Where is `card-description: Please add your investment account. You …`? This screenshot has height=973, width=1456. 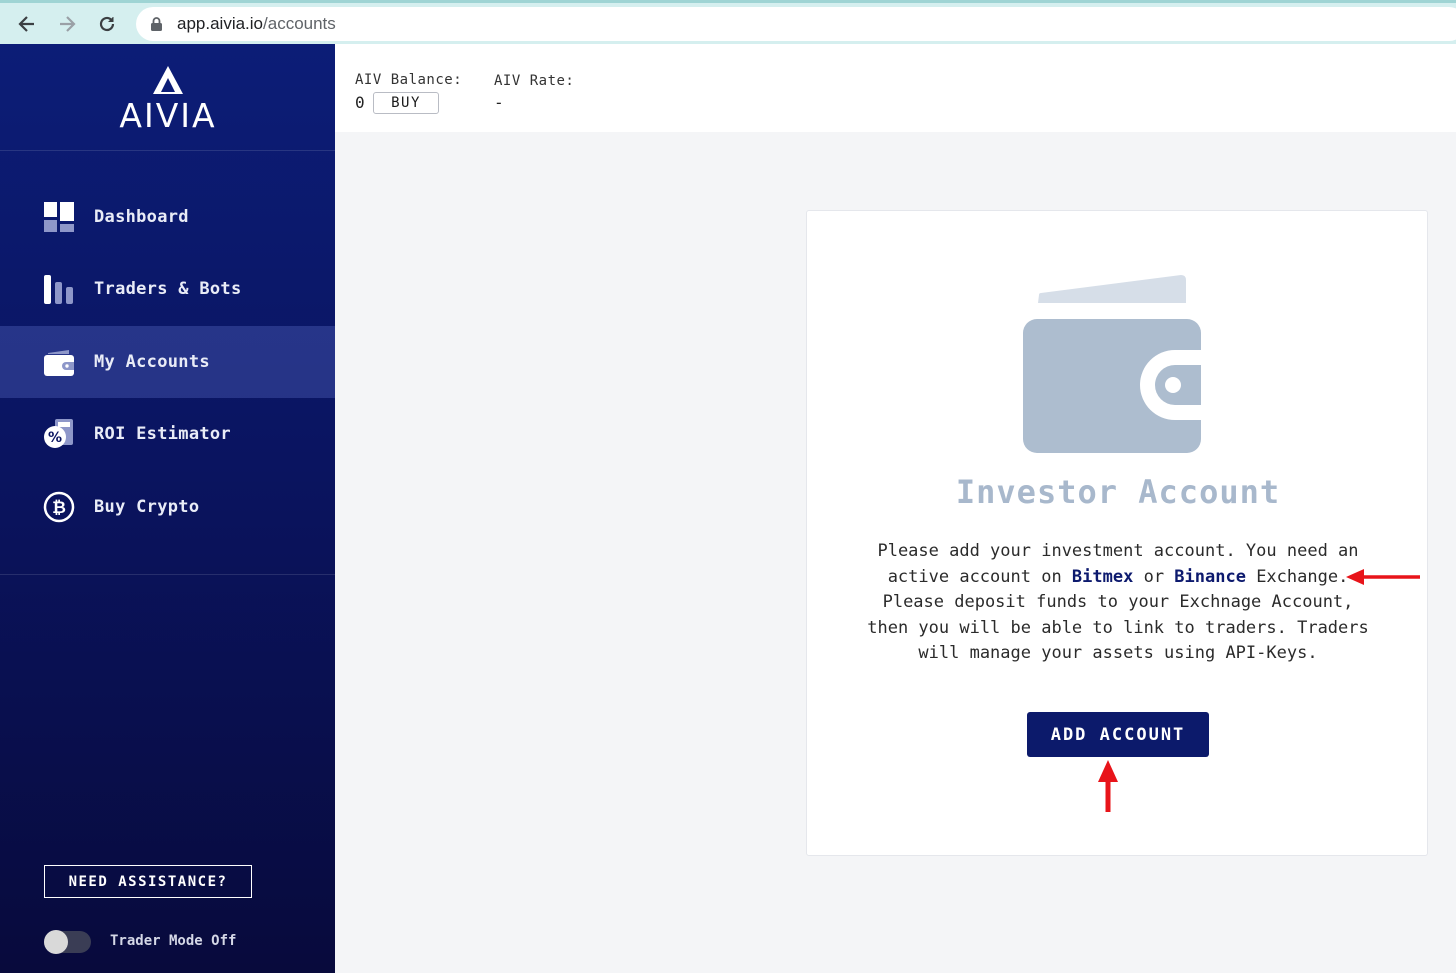 card-description: Please add your investment account. You … is located at coordinates (1118, 603).